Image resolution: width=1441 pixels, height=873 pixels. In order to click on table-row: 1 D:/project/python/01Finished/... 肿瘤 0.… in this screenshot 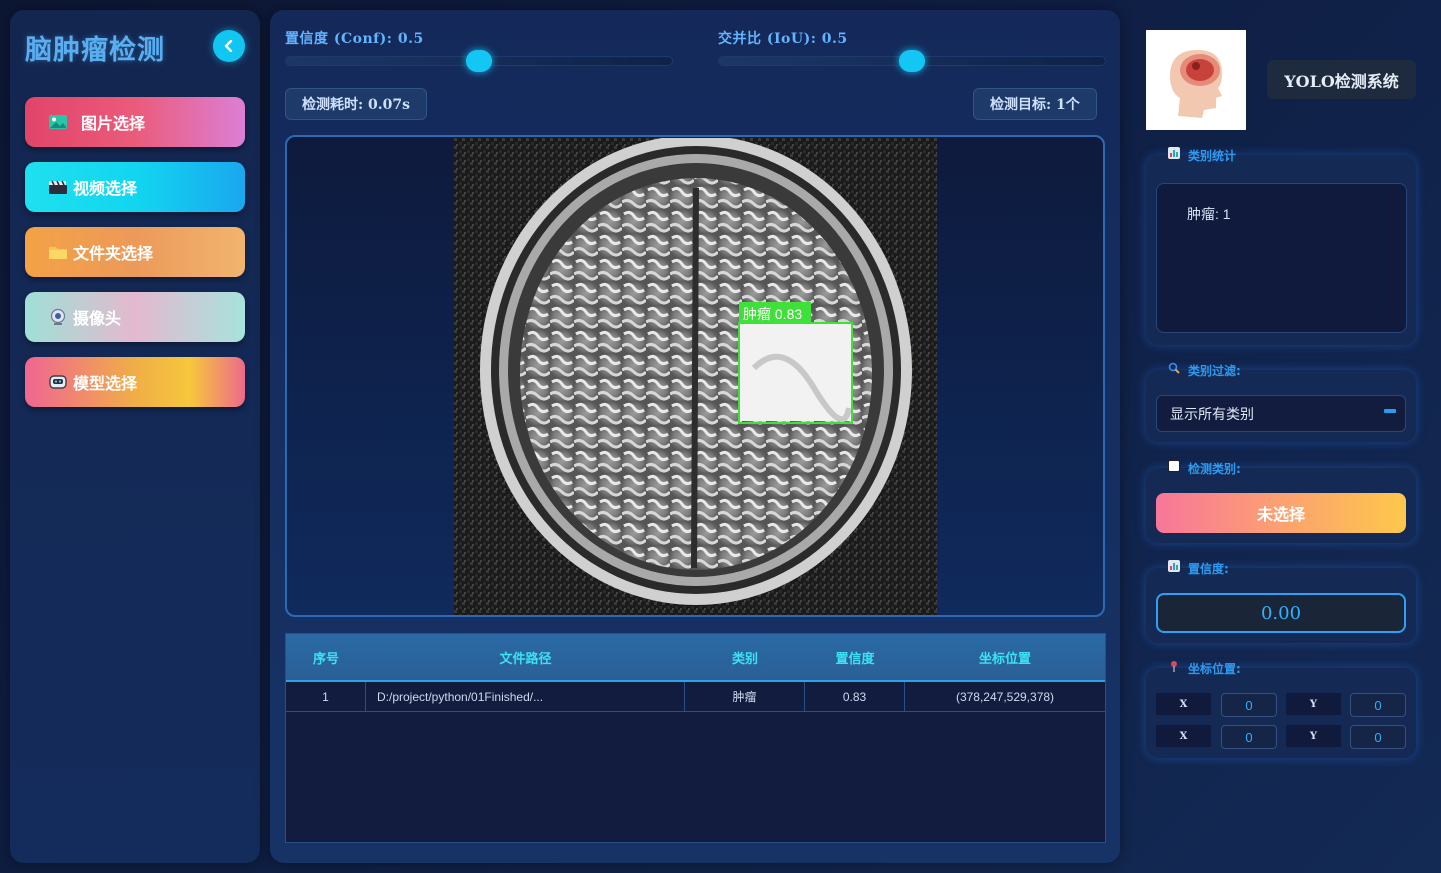, I will do `click(695, 697)`.